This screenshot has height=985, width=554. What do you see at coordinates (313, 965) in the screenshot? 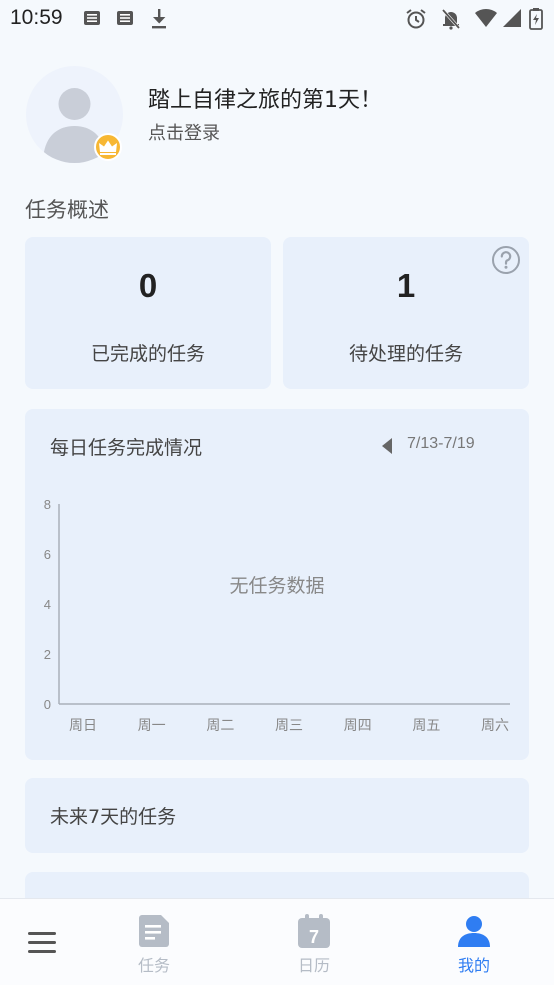
I see `nav-label-calendar: 日历` at bounding box center [313, 965].